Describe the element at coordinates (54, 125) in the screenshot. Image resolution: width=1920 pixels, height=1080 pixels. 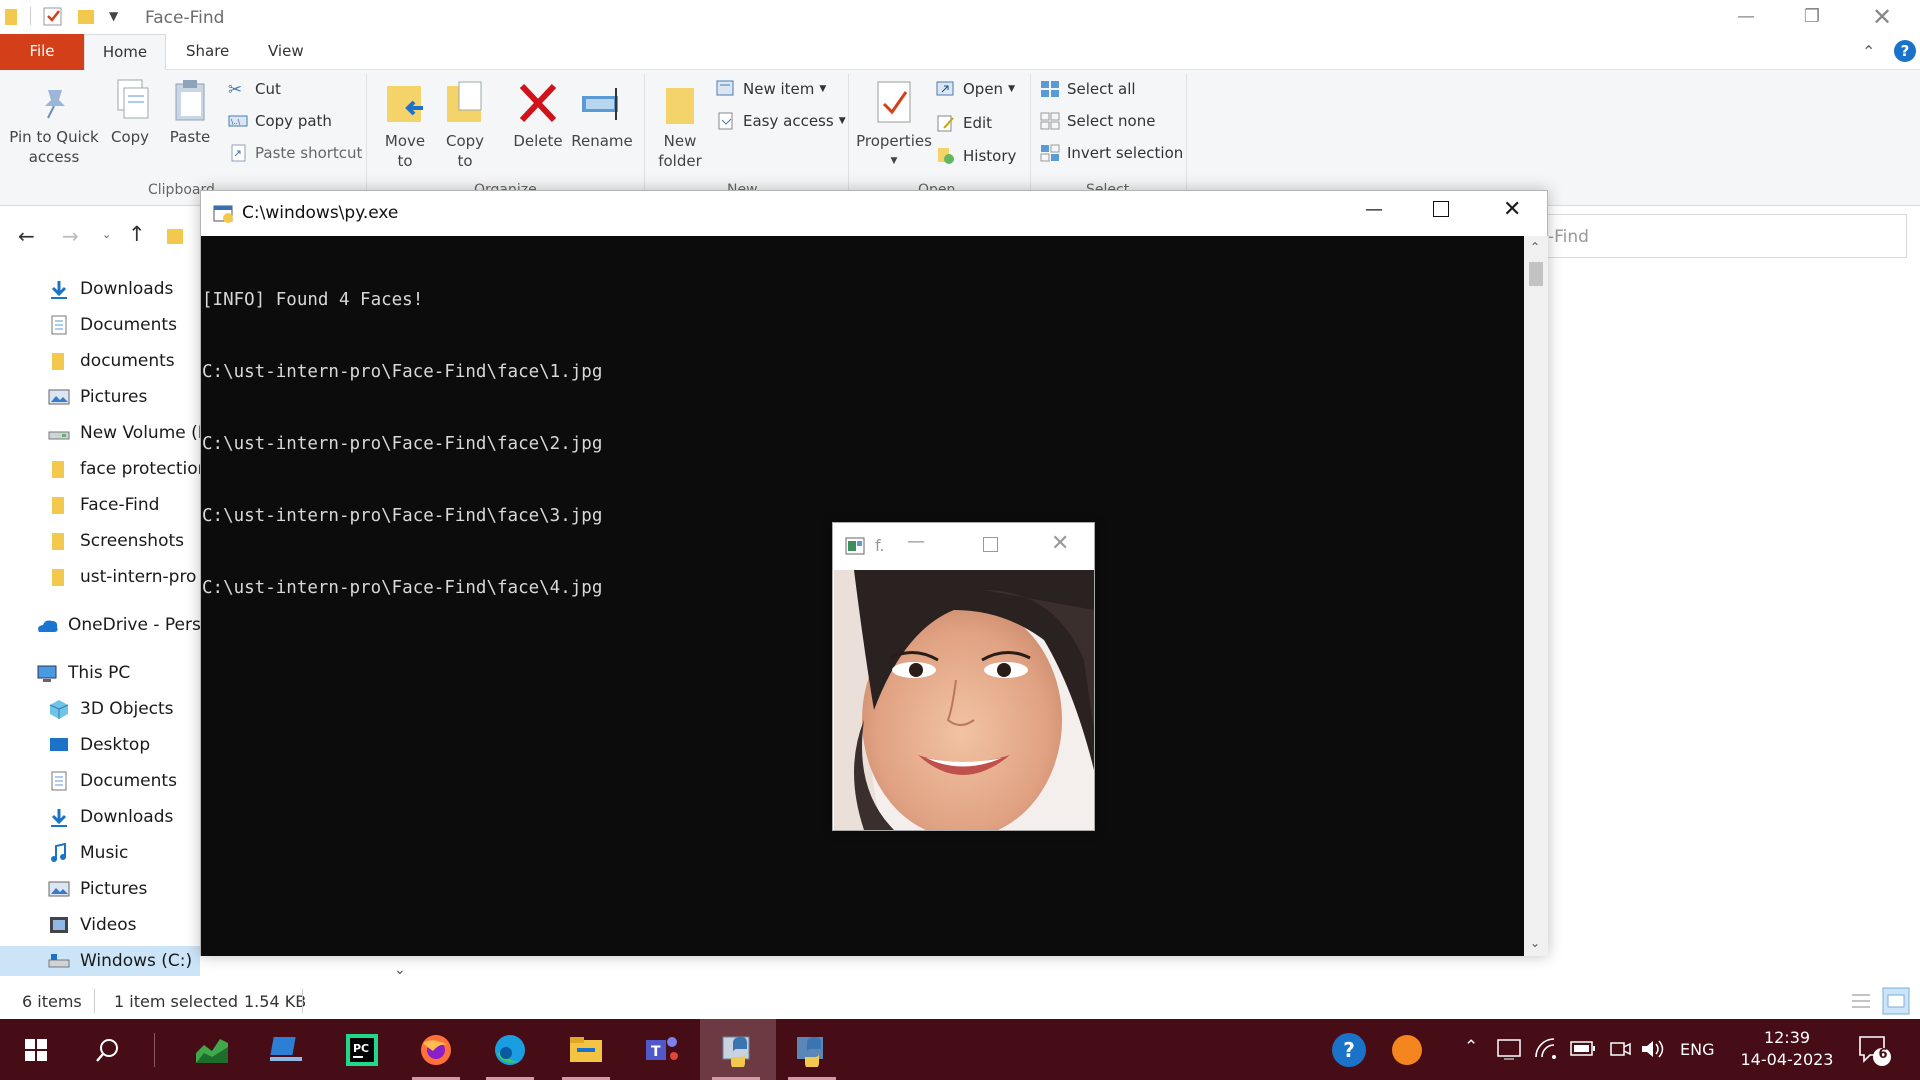
I see `pin-to-quick-access-button: Pin to Quick access` at that location.